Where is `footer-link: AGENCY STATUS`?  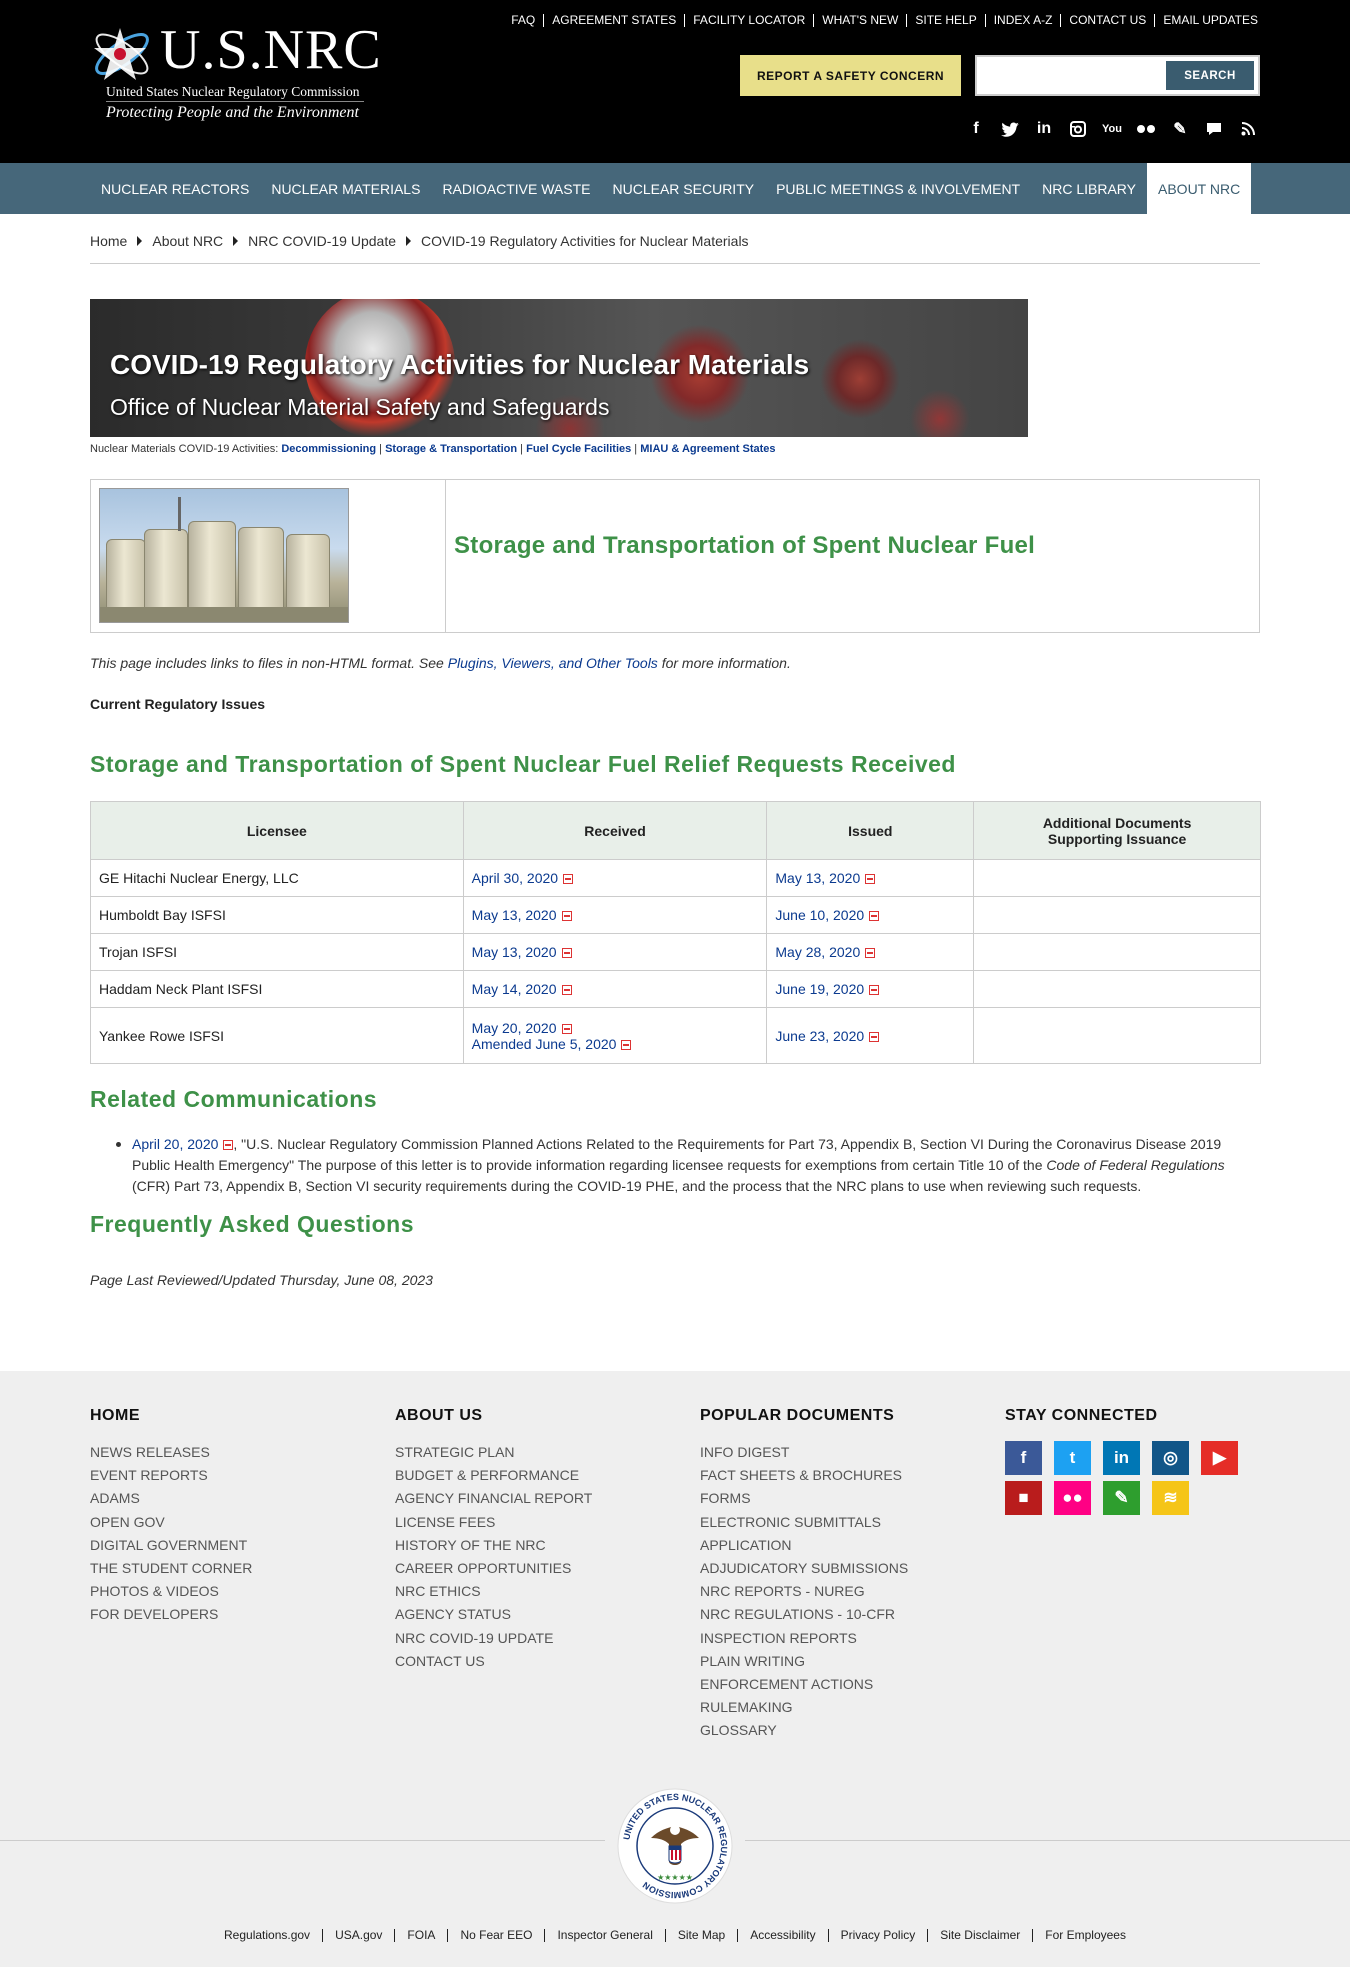 footer-link: AGENCY STATUS is located at coordinates (493, 1614).